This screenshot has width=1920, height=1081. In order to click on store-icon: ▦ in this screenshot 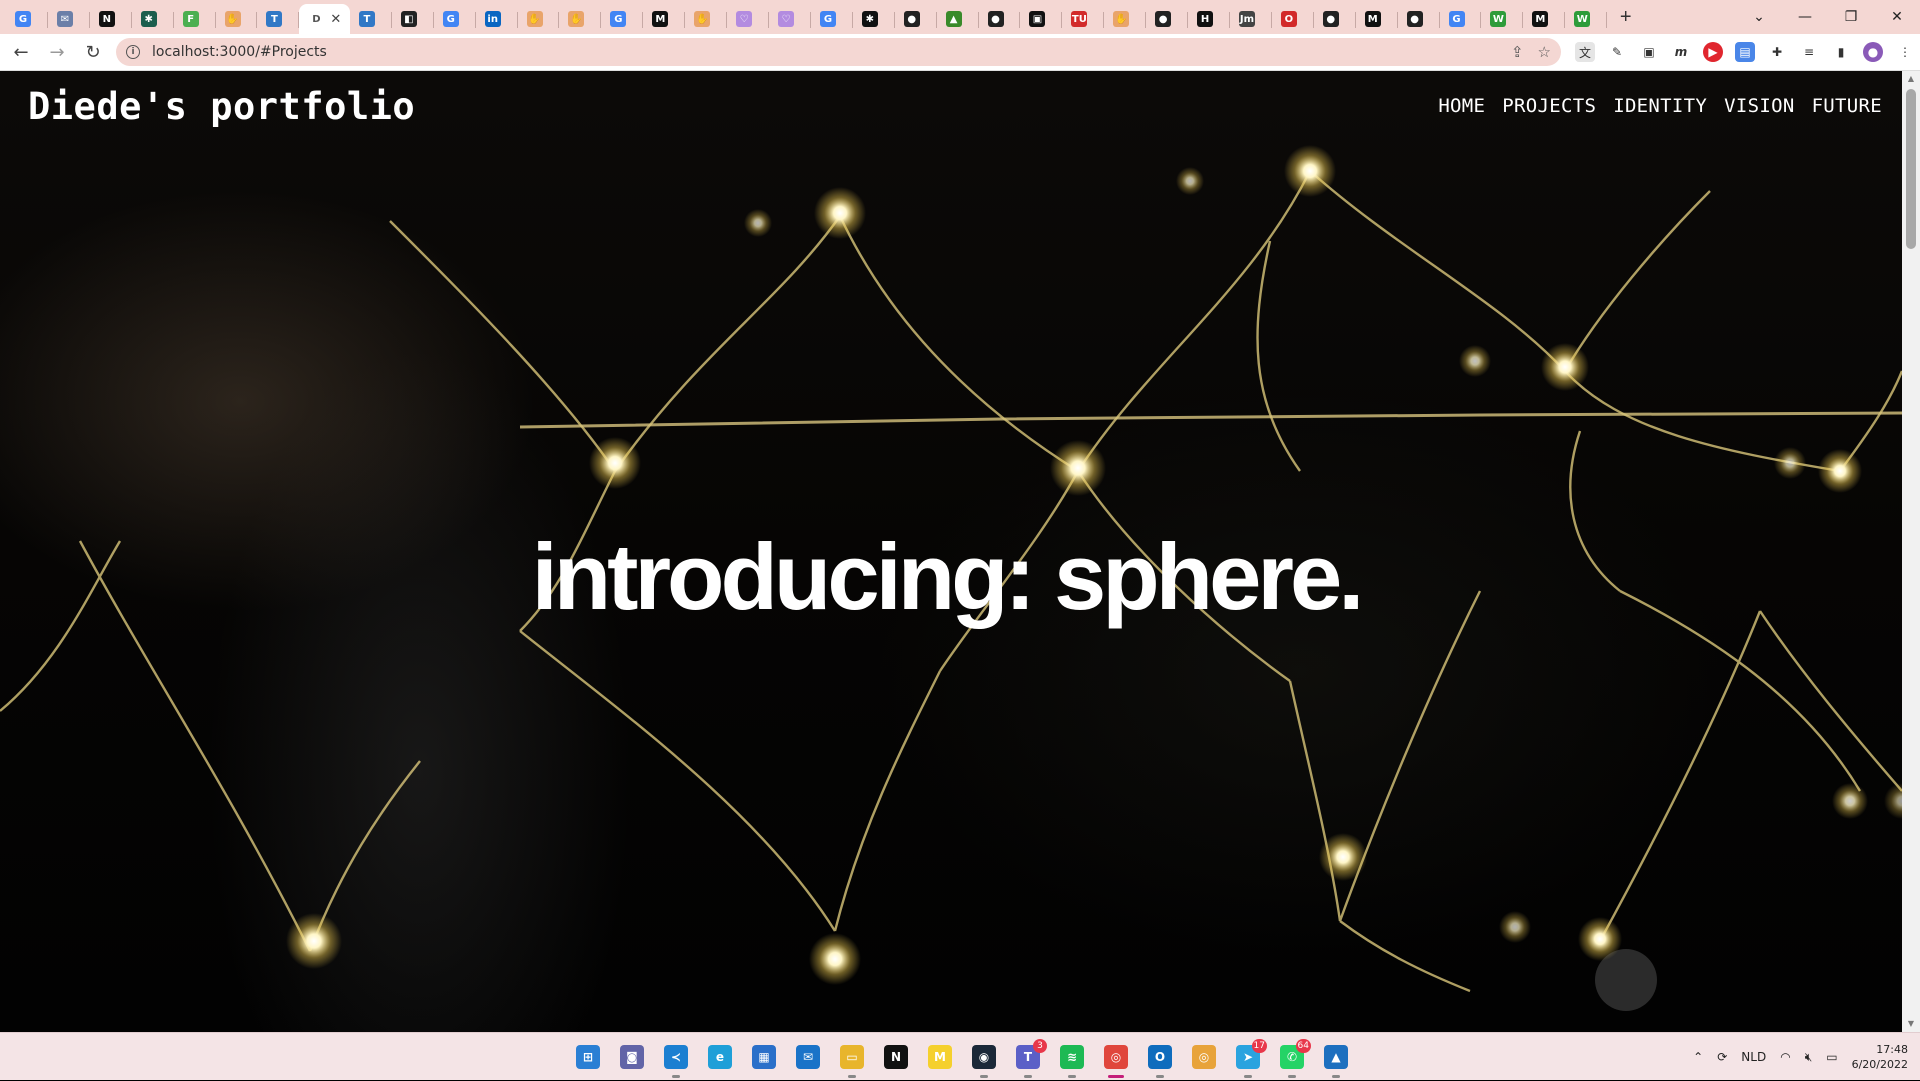, I will do `click(764, 1057)`.